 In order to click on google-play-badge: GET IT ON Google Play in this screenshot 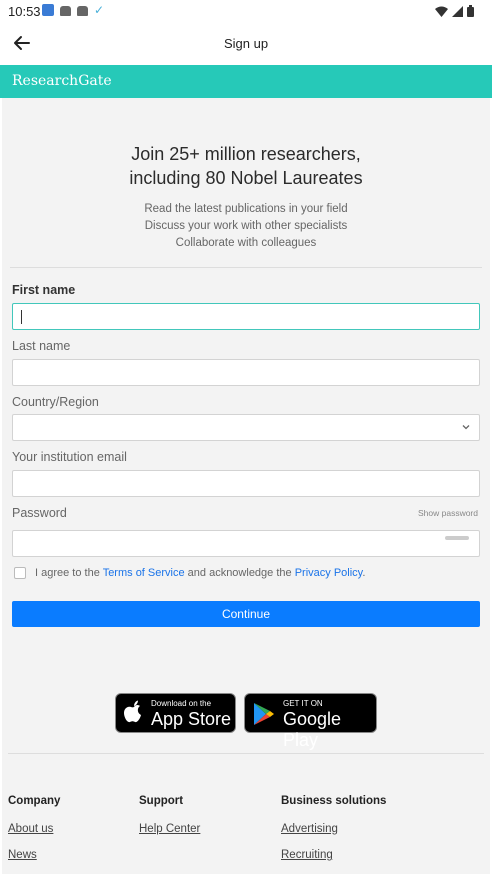, I will do `click(310, 721)`.